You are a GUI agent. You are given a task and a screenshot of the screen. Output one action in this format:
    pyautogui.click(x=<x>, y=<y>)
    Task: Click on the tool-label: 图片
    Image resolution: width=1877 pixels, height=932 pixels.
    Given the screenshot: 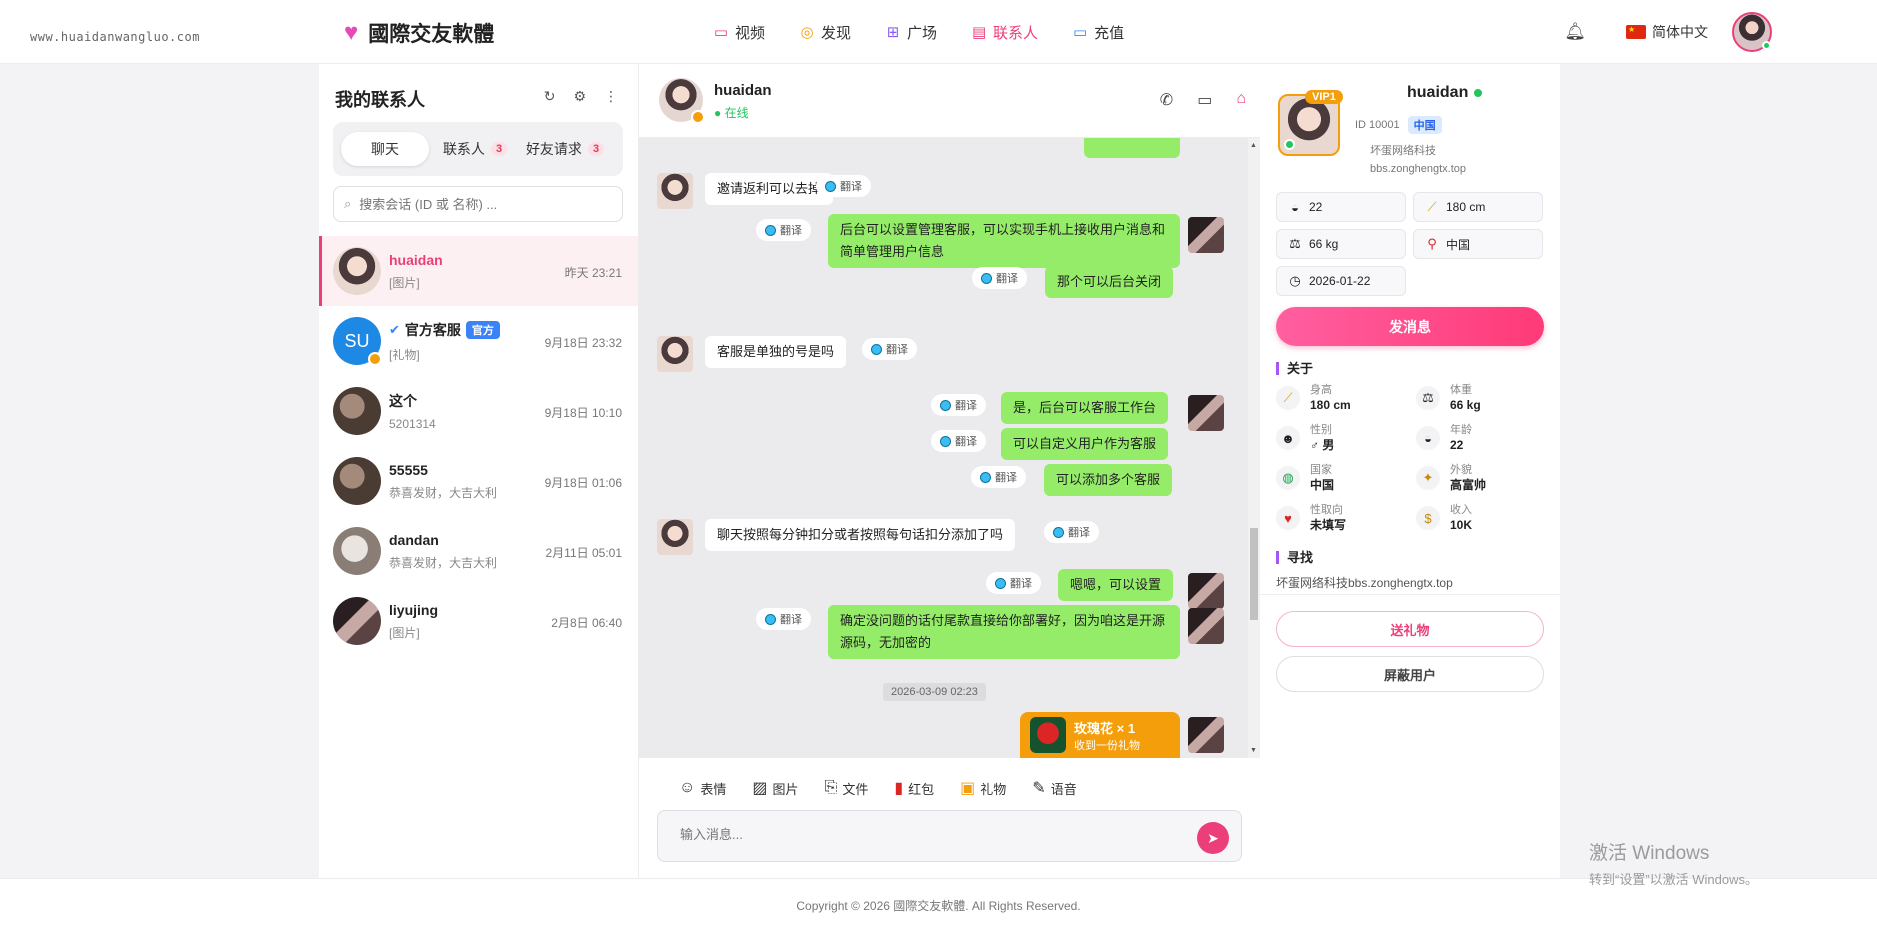 What is the action you would take?
    pyautogui.click(x=785, y=789)
    